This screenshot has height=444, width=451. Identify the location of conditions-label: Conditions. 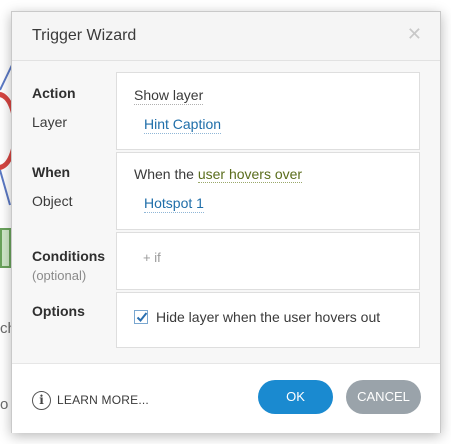
(69, 256).